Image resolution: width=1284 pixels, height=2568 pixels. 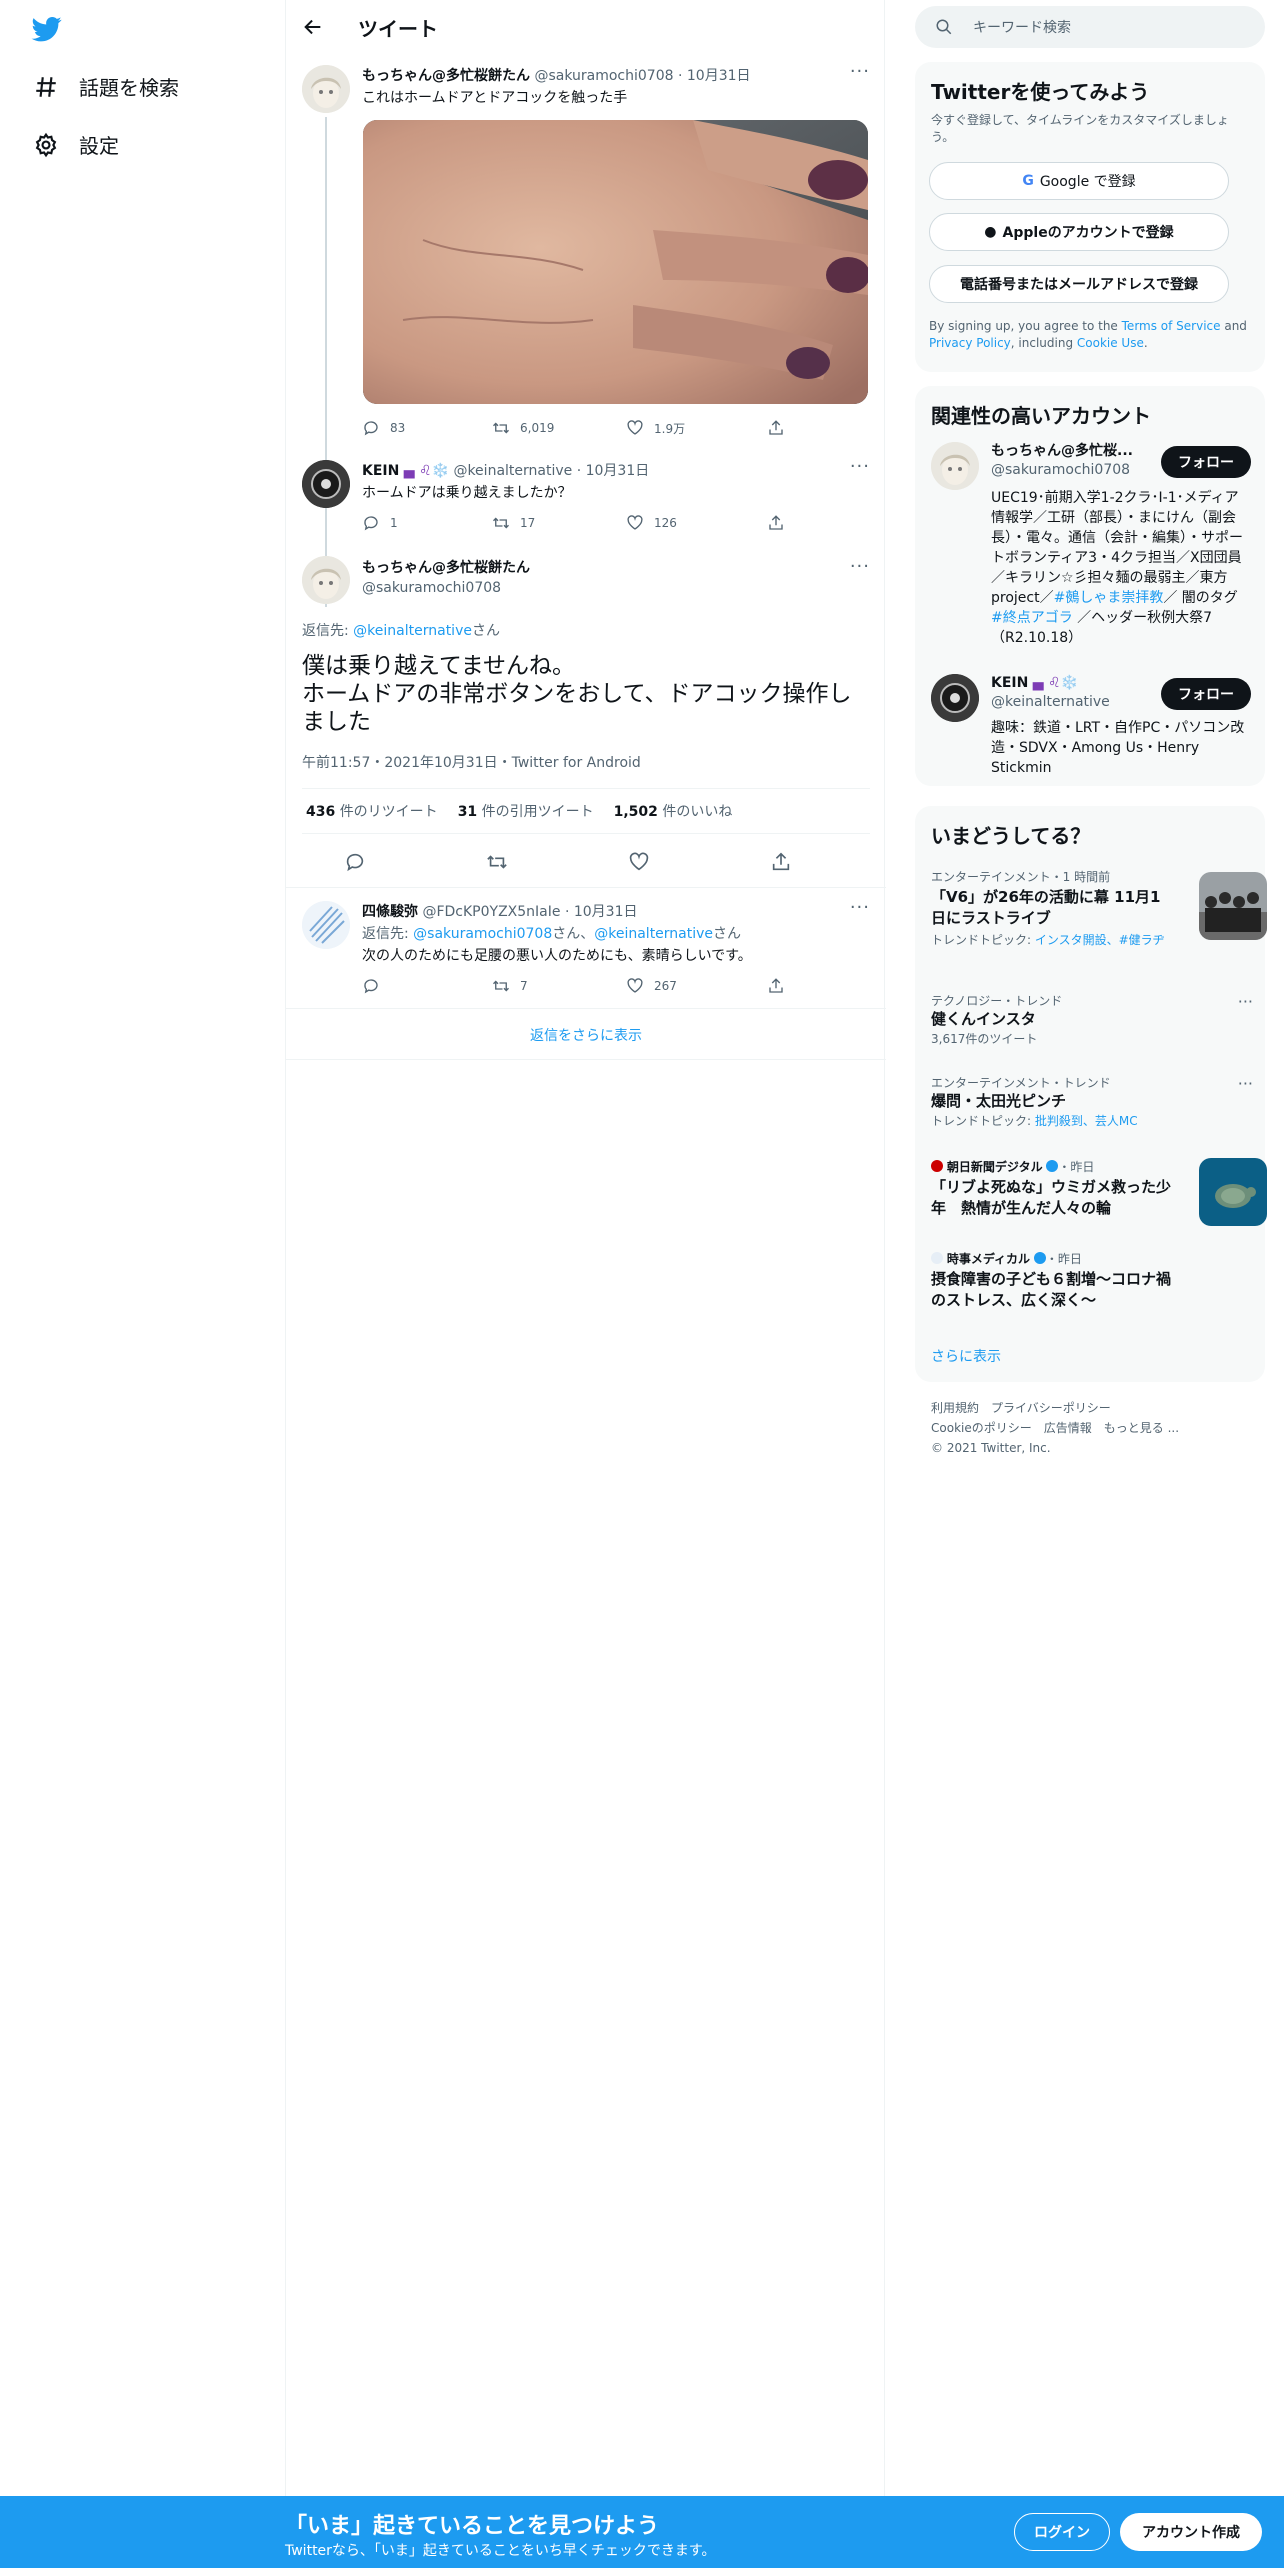 I want to click on retweet-button: 6,019, so click(x=523, y=428).